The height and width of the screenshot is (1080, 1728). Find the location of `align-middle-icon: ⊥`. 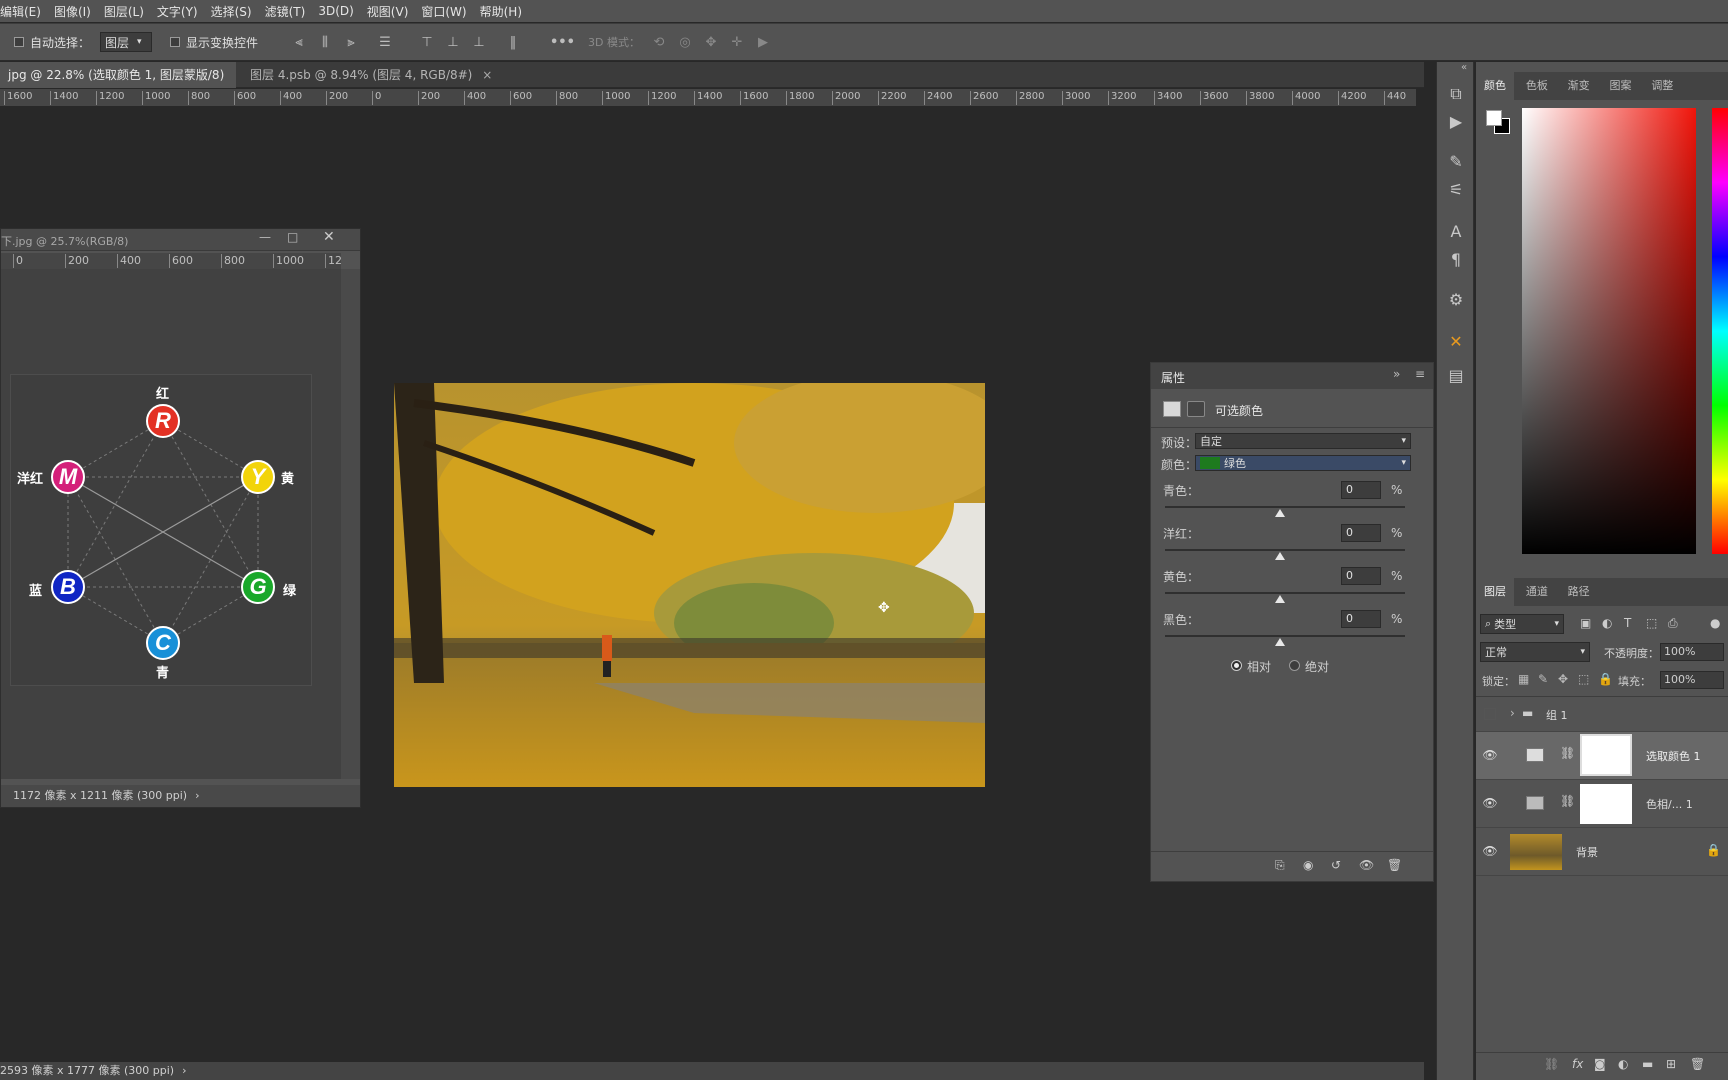

align-middle-icon: ⊥ is located at coordinates (453, 43).